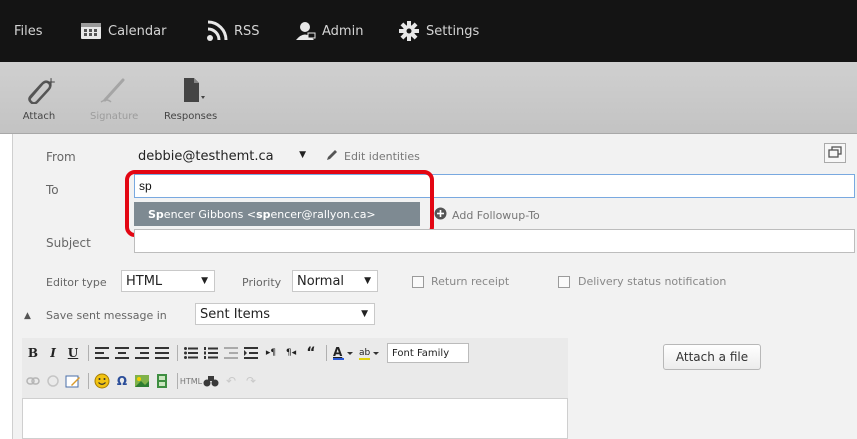 This screenshot has width=857, height=439. What do you see at coordinates (382, 156) in the screenshot?
I see `edit-identities-label: Edit identities` at bounding box center [382, 156].